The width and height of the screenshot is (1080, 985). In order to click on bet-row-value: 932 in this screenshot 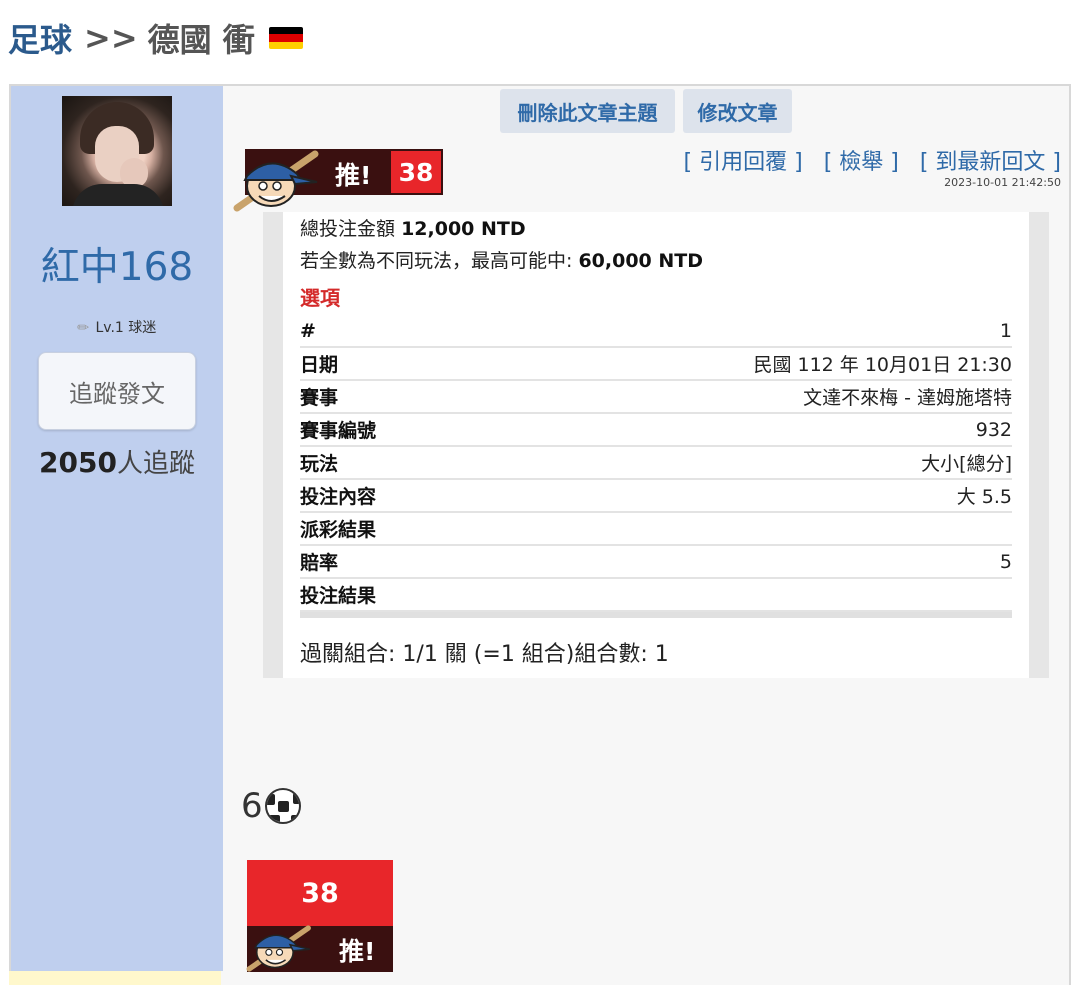, I will do `click(993, 429)`.